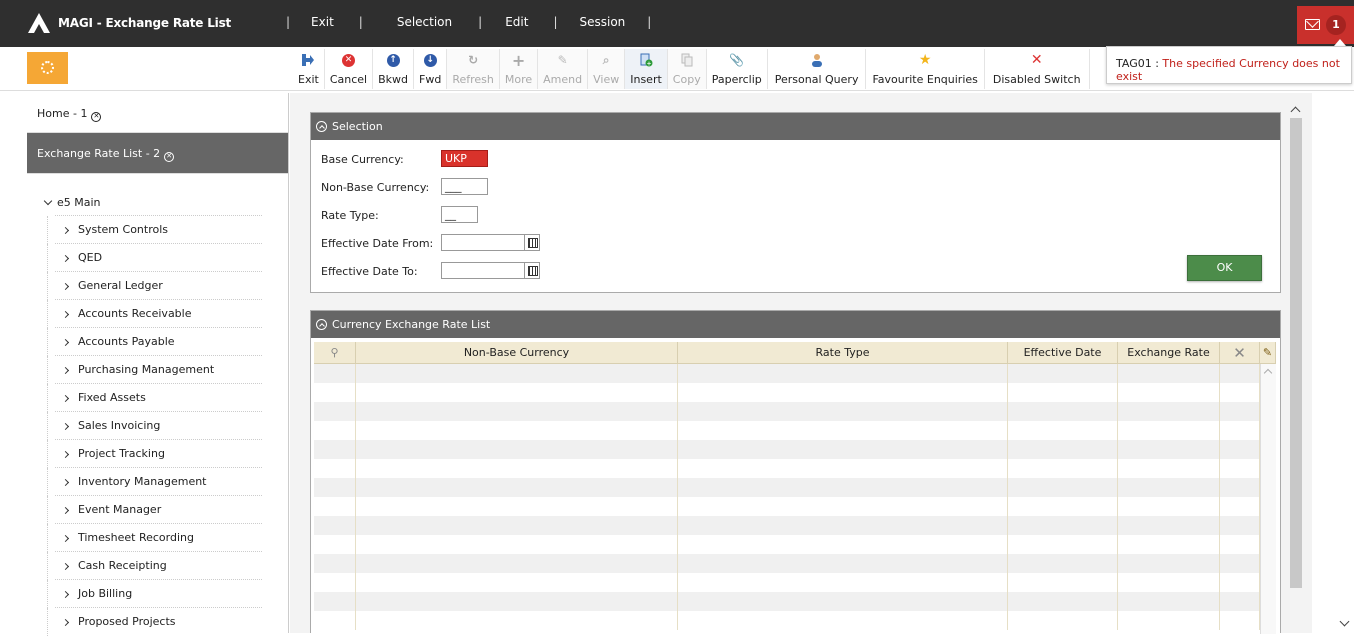 The image size is (1354, 636). I want to click on base-currency-label: Base Currency:, so click(362, 159).